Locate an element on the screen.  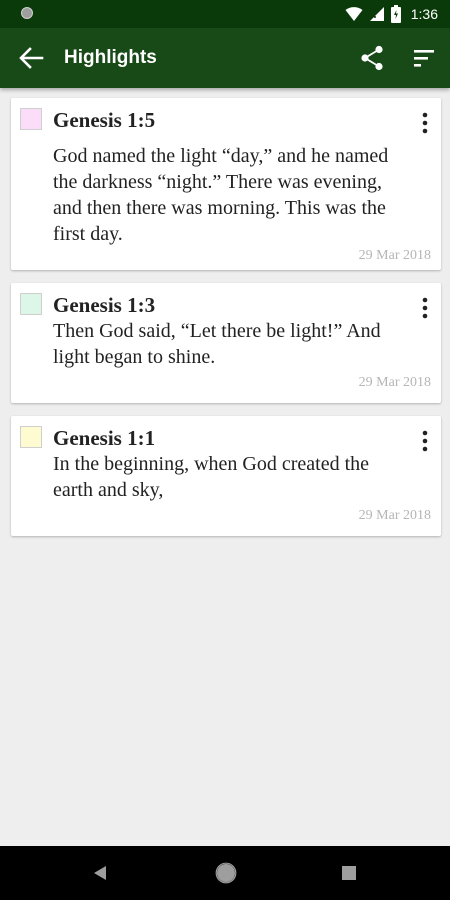
verse-reference: Genesis 1:5 is located at coordinates (104, 120).